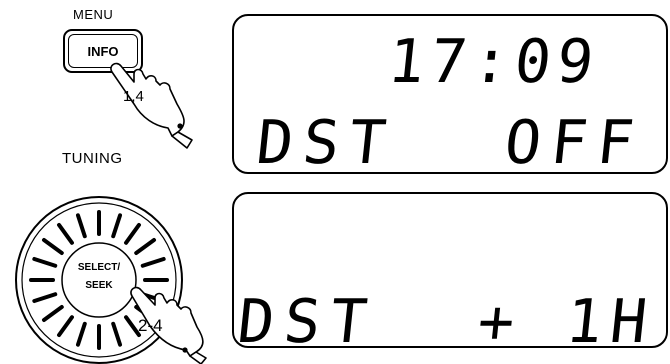 The width and height of the screenshot is (670, 364). Describe the element at coordinates (574, 143) in the screenshot. I see `lcd-setting-value: OFF` at that location.